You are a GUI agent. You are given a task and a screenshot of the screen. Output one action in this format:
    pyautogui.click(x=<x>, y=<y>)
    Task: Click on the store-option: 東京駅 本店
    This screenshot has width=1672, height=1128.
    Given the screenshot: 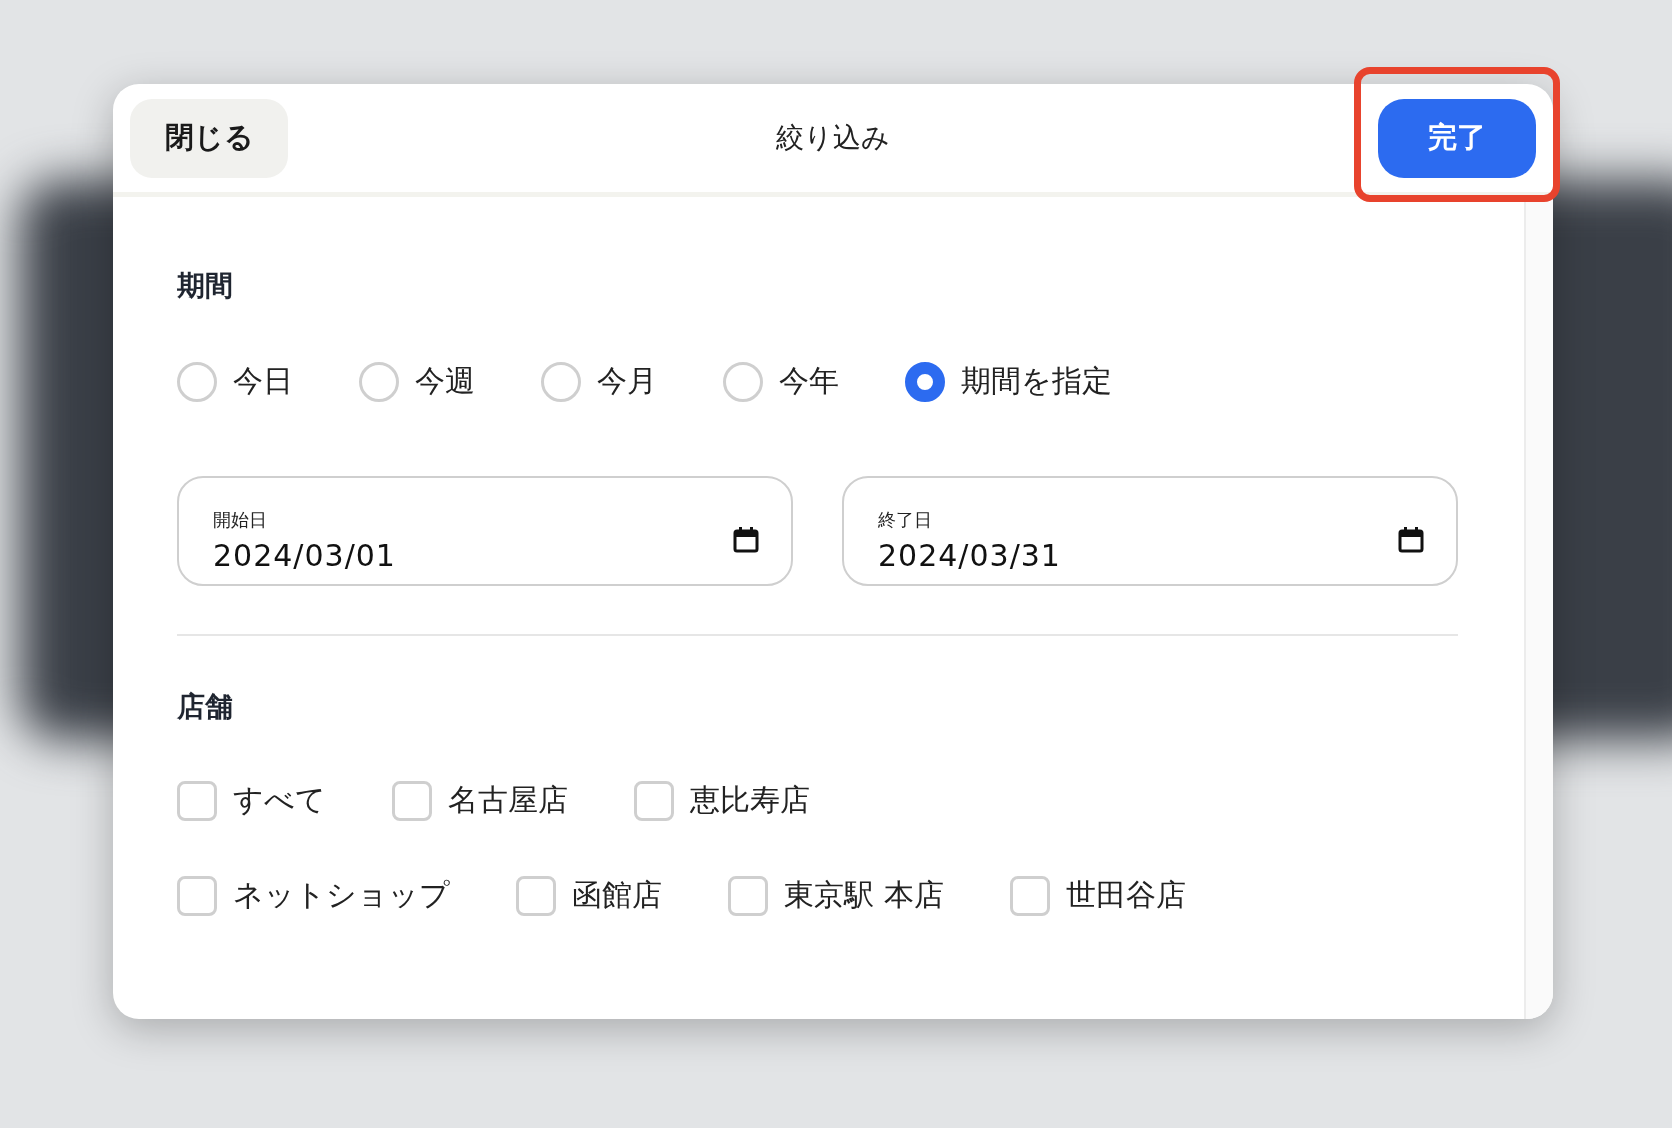 What is the action you would take?
    pyautogui.click(x=836, y=895)
    